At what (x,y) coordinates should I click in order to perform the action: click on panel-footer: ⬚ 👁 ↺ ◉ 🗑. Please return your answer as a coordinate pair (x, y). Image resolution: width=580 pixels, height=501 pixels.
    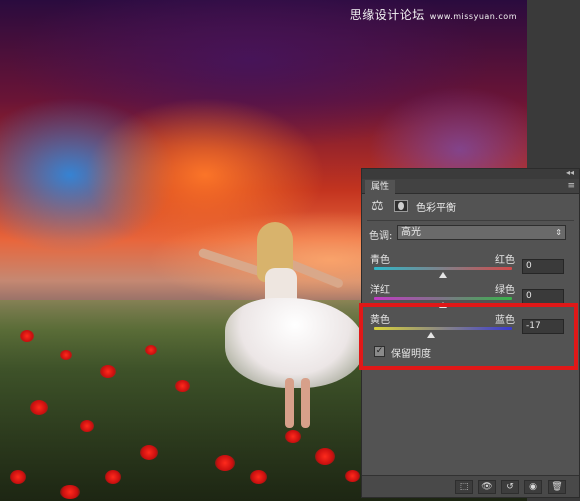
    Looking at the image, I should click on (470, 486).